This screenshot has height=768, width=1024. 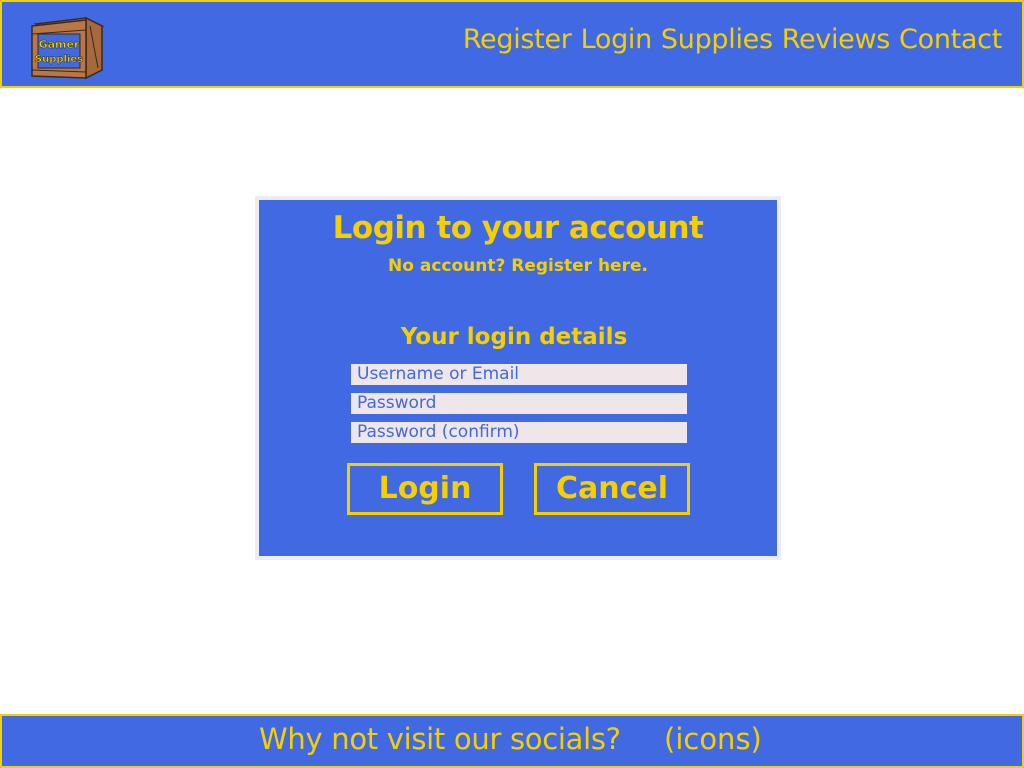 I want to click on nav-login-link: Login, so click(x=617, y=39).